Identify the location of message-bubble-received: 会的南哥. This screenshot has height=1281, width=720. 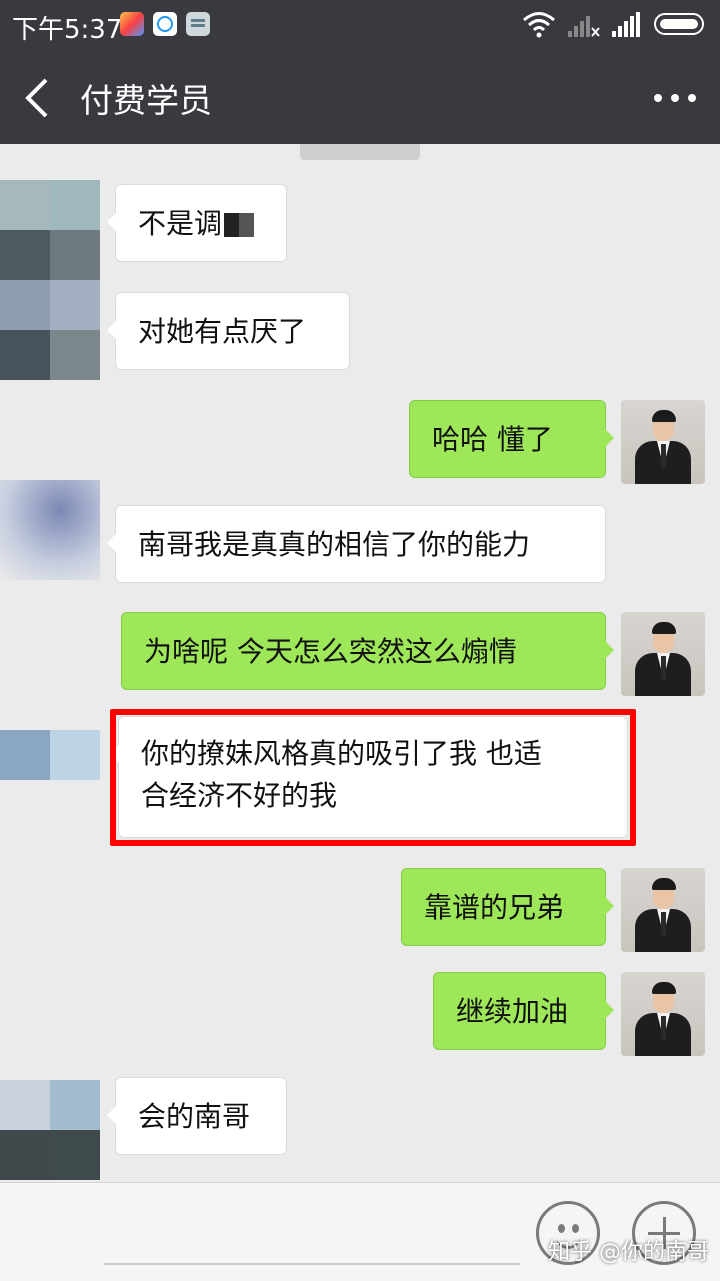
(197, 1116).